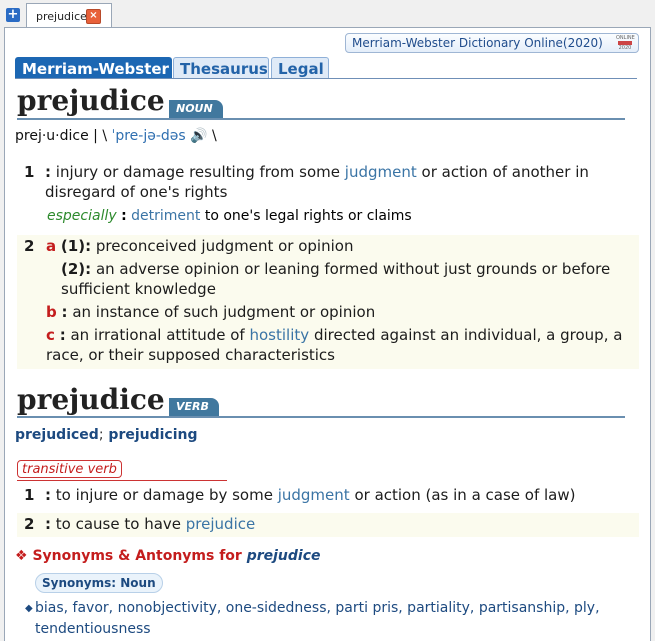  I want to click on link-judgment: judgment, so click(381, 172).